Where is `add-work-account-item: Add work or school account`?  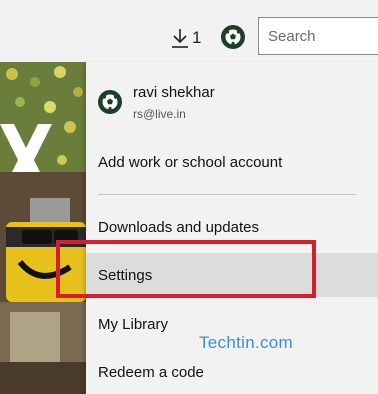 add-work-account-item: Add work or school account is located at coordinates (232, 162).